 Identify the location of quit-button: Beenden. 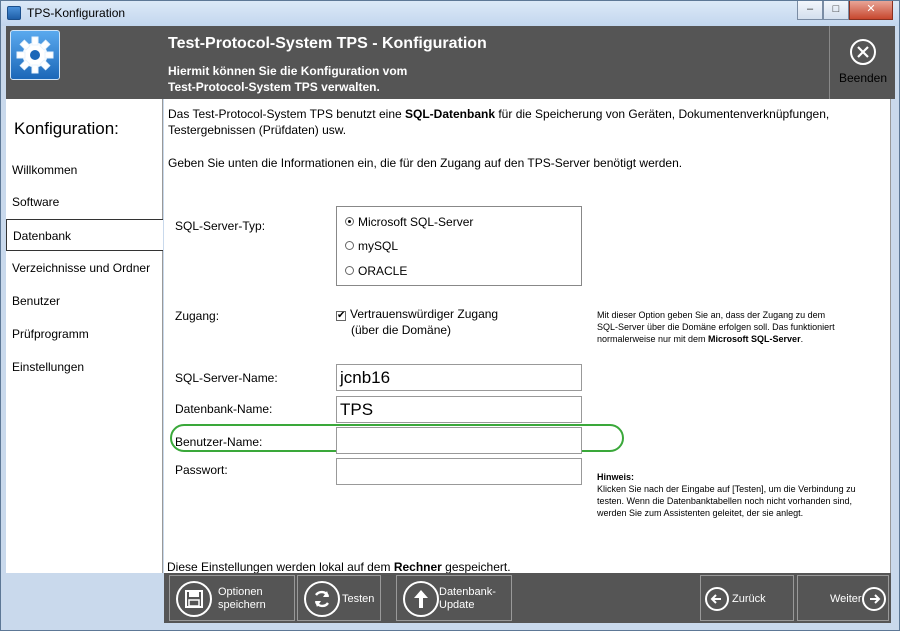
(862, 62).